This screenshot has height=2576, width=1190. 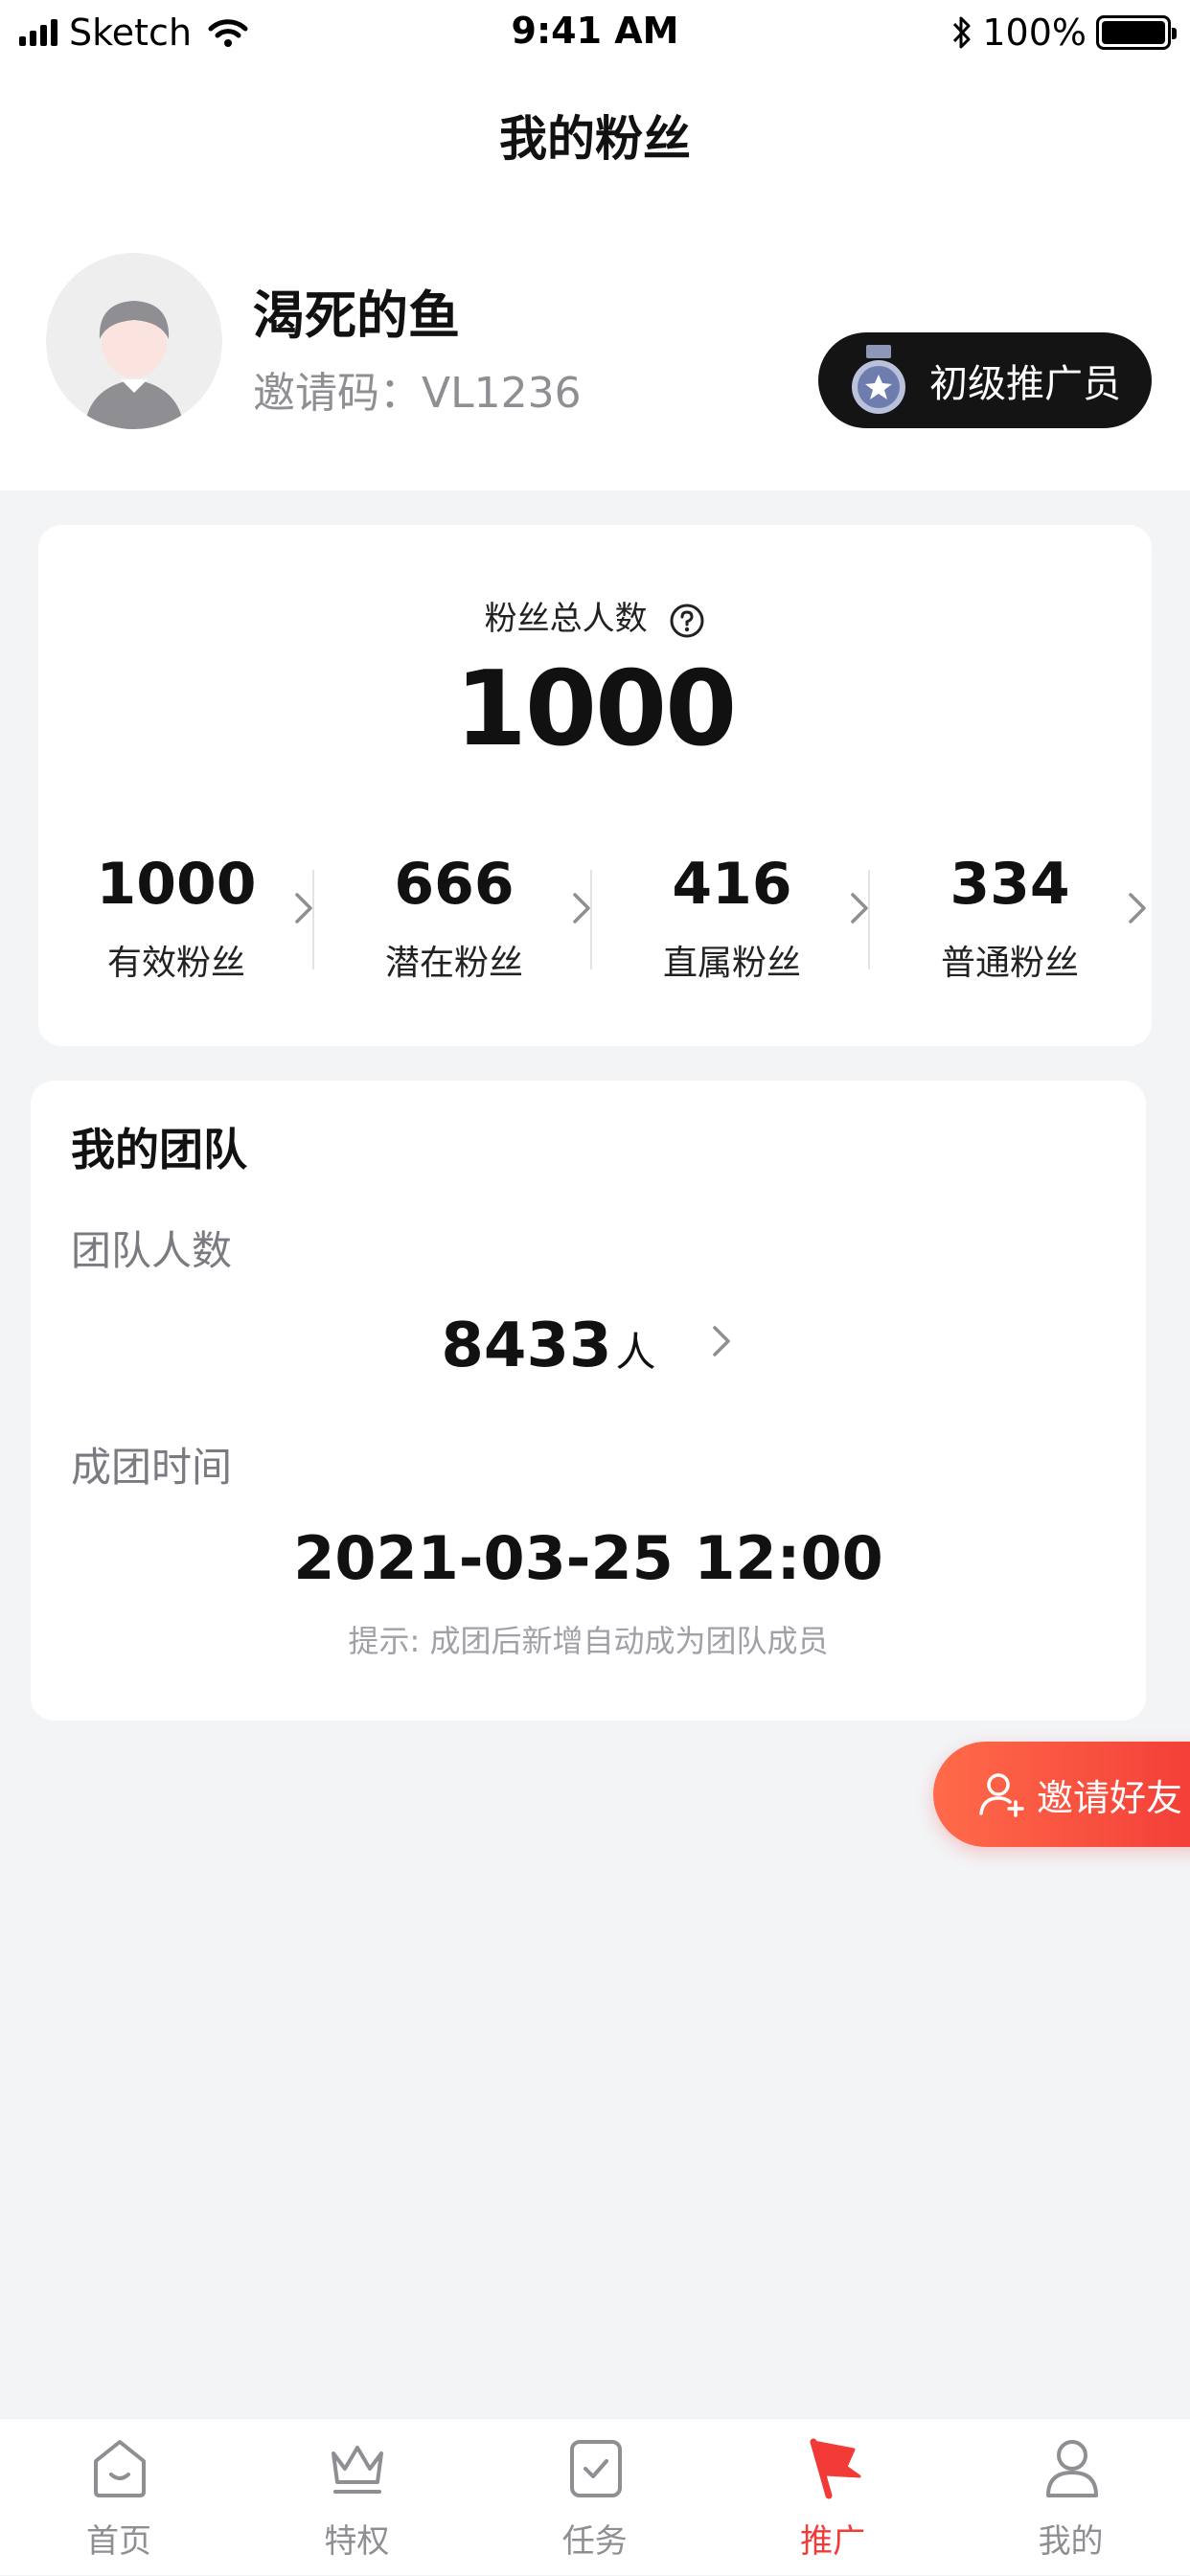 I want to click on battery-icon, so click(x=1136, y=32).